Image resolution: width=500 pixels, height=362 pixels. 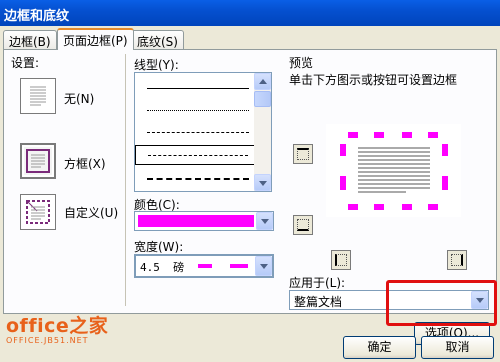 I want to click on right-border-button, so click(x=457, y=260).